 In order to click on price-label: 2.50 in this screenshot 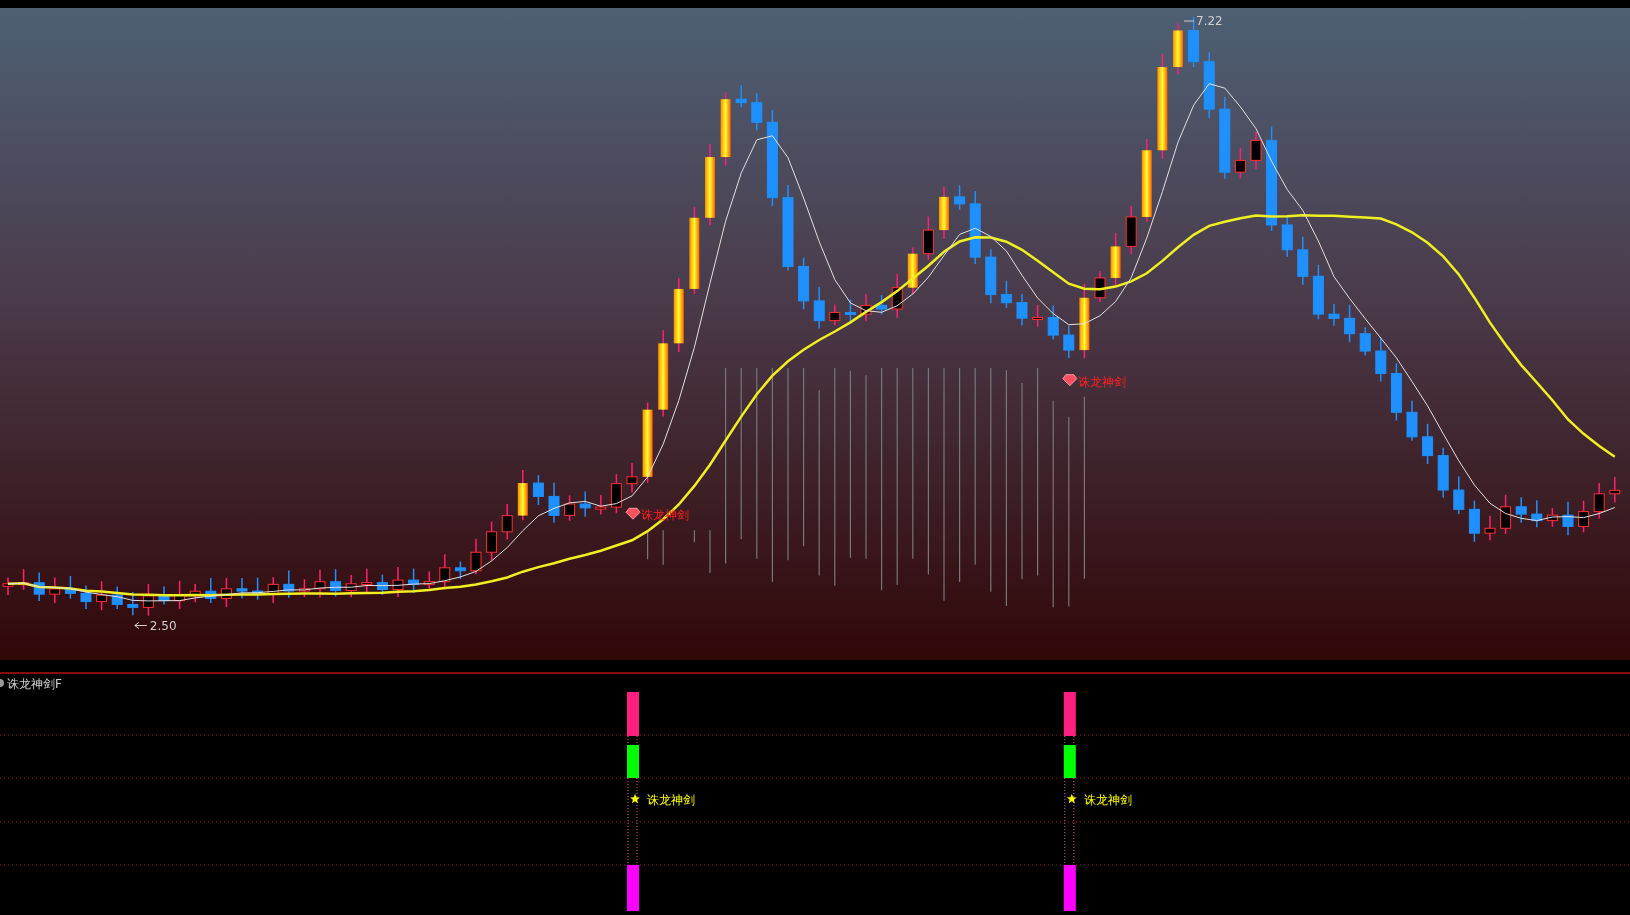, I will do `click(163, 625)`.